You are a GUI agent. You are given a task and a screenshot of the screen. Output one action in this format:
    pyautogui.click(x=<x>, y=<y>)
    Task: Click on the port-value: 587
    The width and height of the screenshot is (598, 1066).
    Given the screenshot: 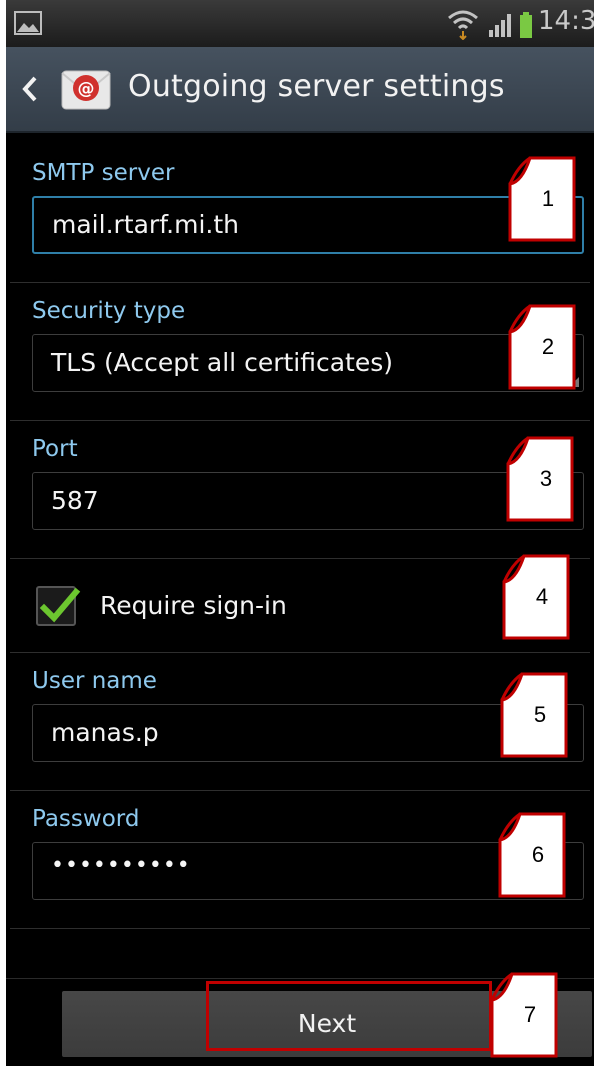 What is the action you would take?
    pyautogui.click(x=75, y=500)
    